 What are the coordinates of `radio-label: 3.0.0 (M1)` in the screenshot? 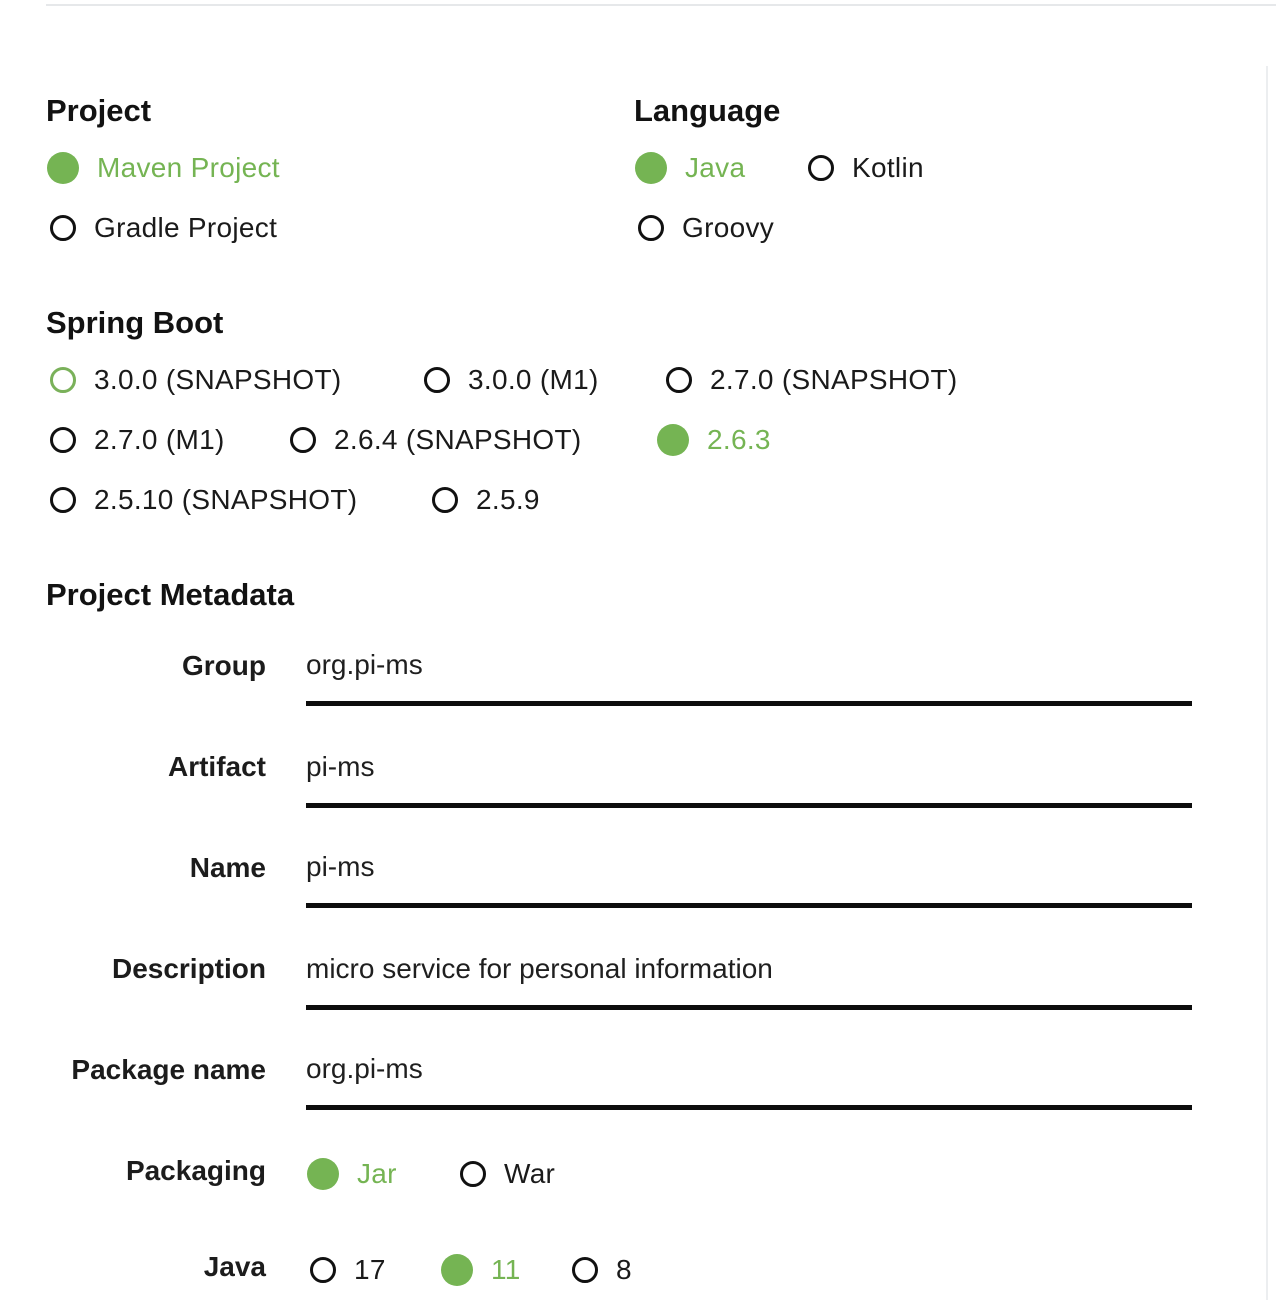 It's located at (533, 379).